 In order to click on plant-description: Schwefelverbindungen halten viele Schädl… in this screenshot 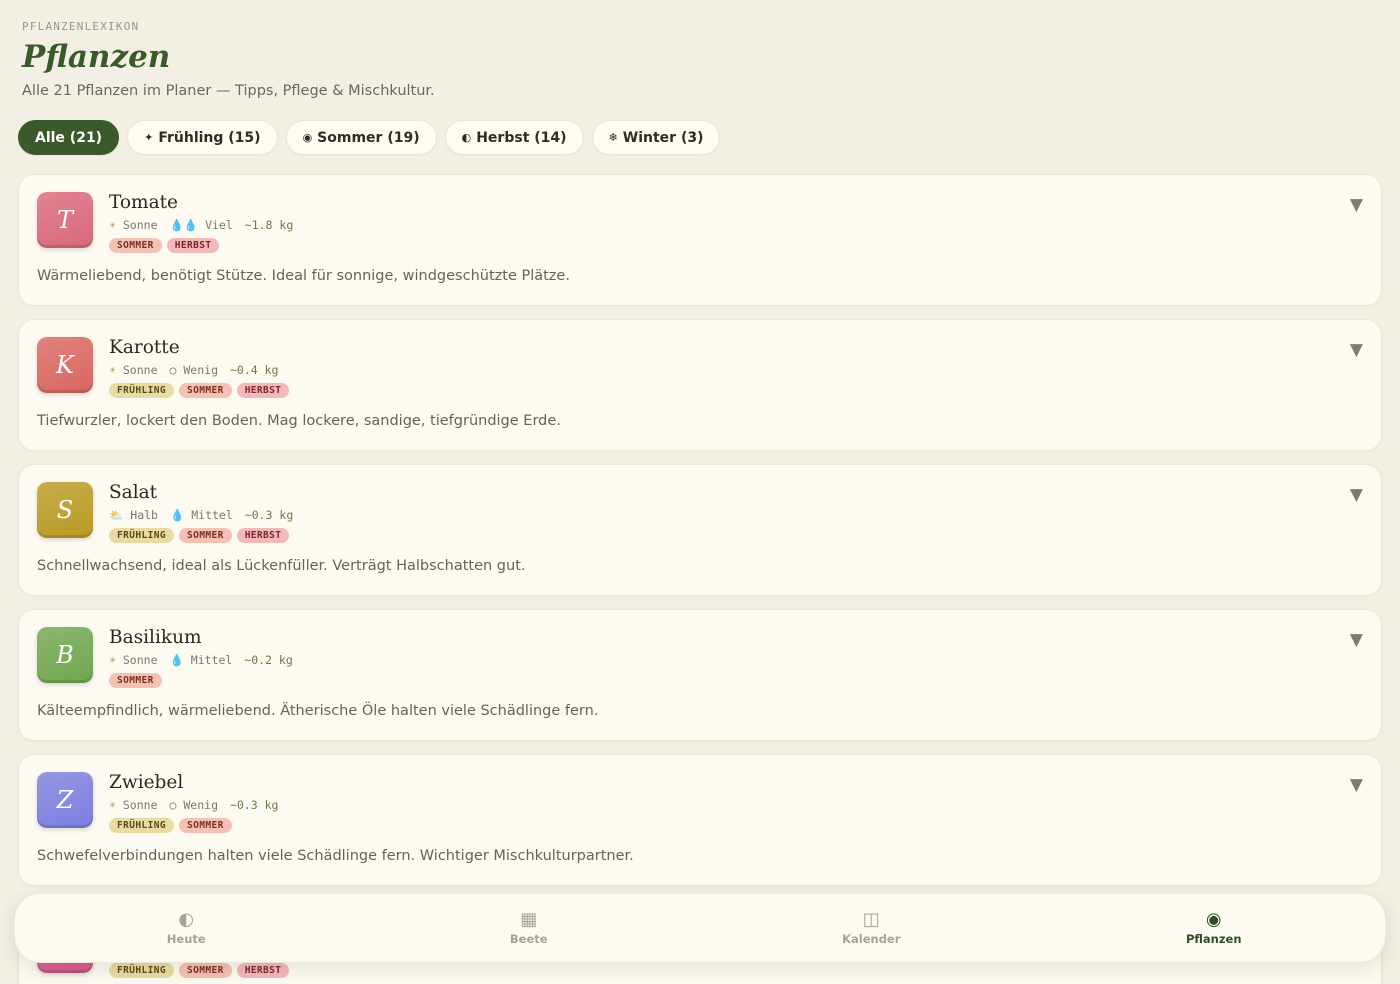, I will do `click(335, 856)`.